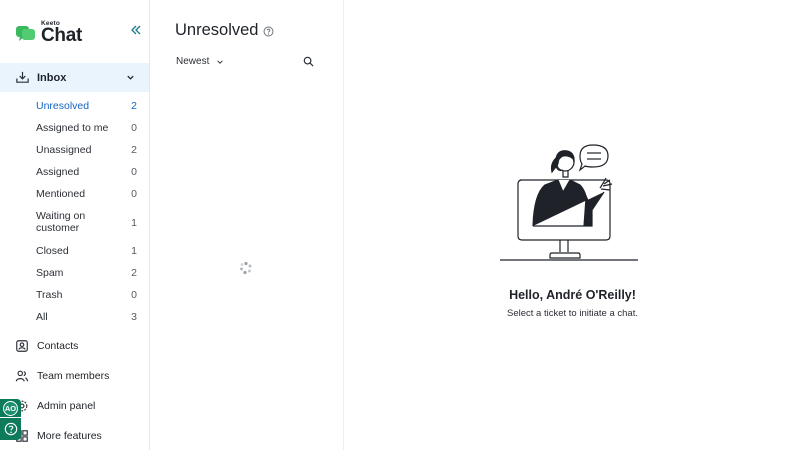 This screenshot has height=450, width=800. I want to click on sidebar-item-label: Closed, so click(52, 251).